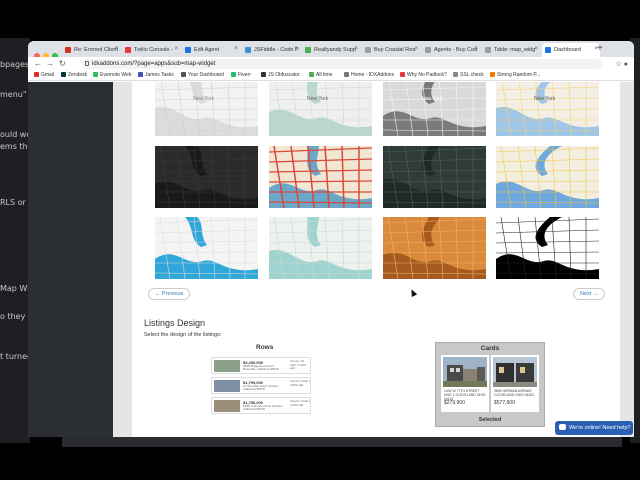 The height and width of the screenshot is (480, 640). I want to click on bookmark-item: Evernote Web, so click(112, 75).